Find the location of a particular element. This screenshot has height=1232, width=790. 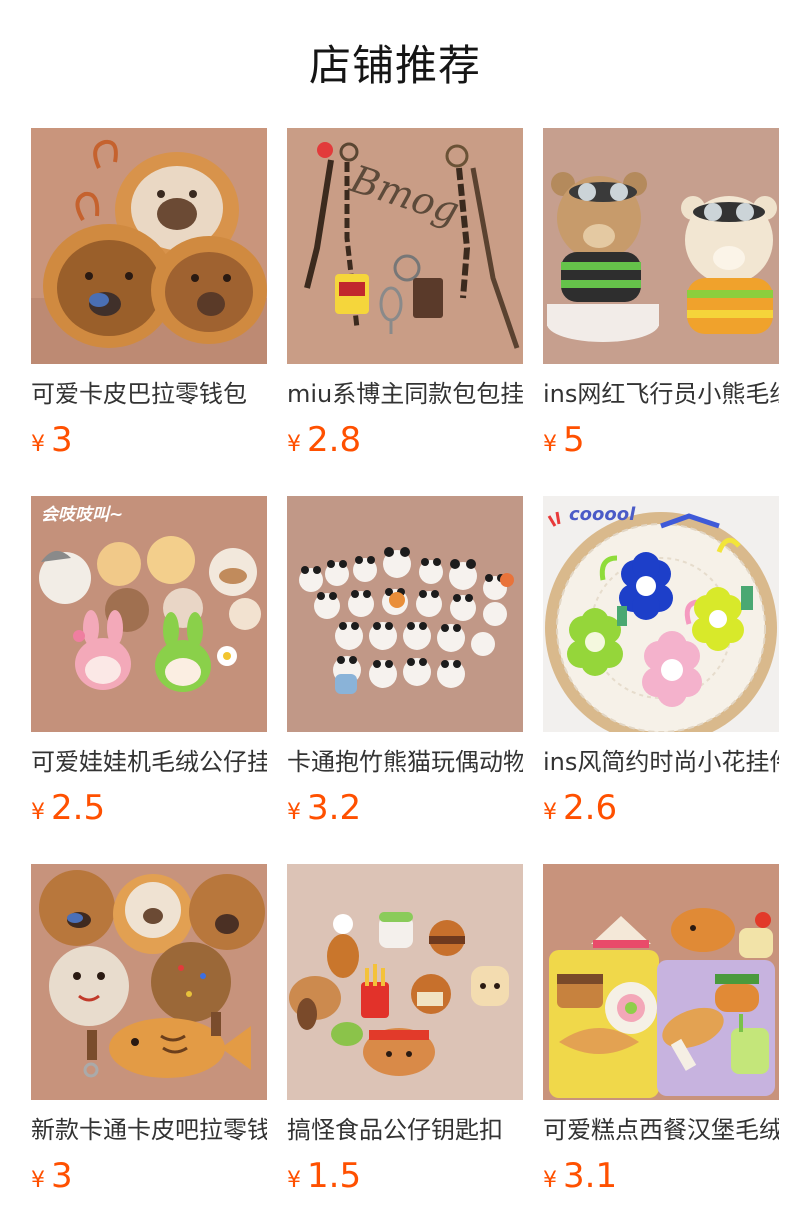

price-value: 1.5 is located at coordinates (334, 1176).